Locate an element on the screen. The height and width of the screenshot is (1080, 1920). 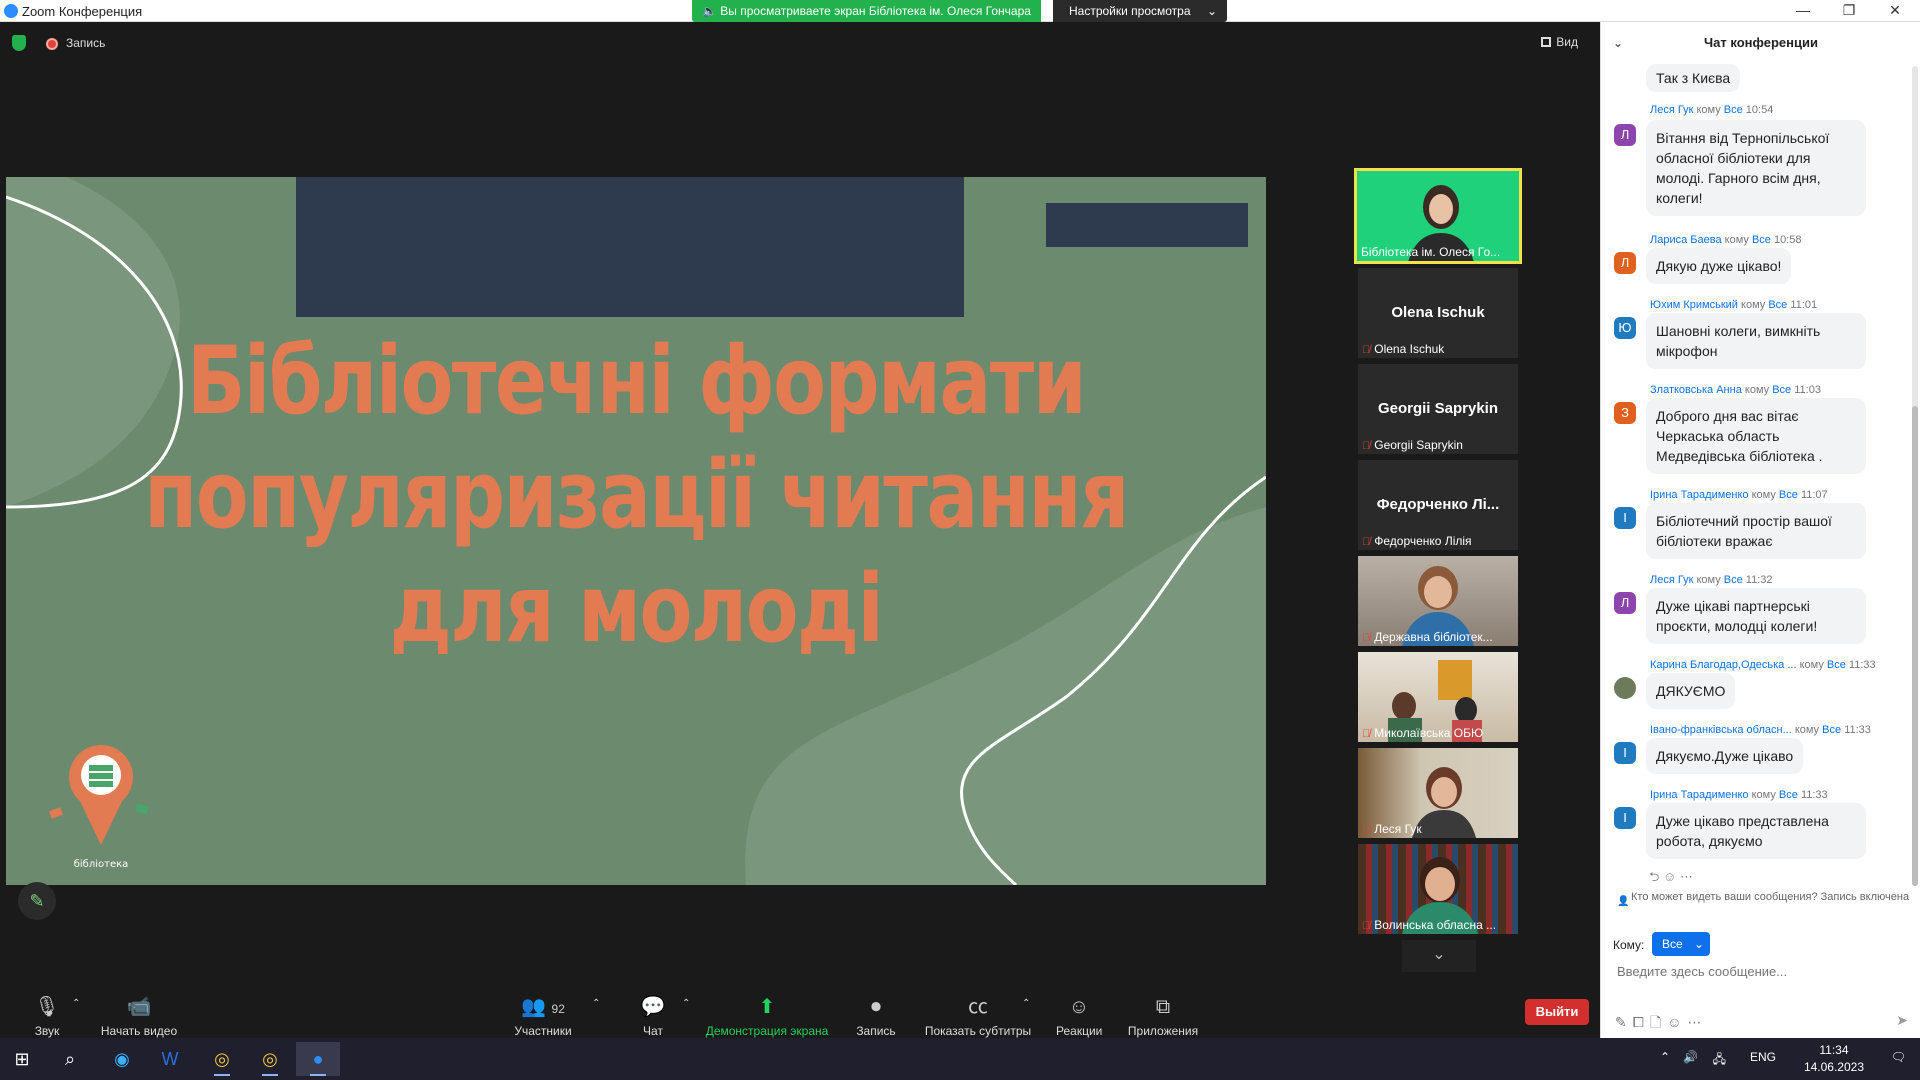
start-button: ⊞ is located at coordinates (22, 1059).